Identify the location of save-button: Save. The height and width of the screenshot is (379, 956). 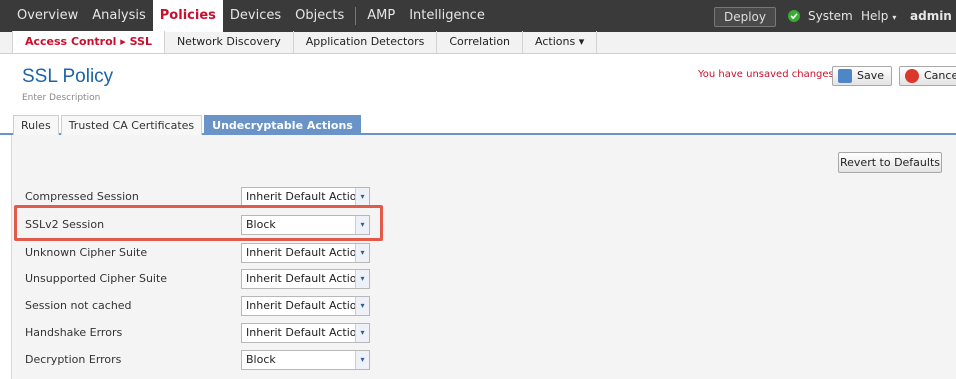
(862, 76).